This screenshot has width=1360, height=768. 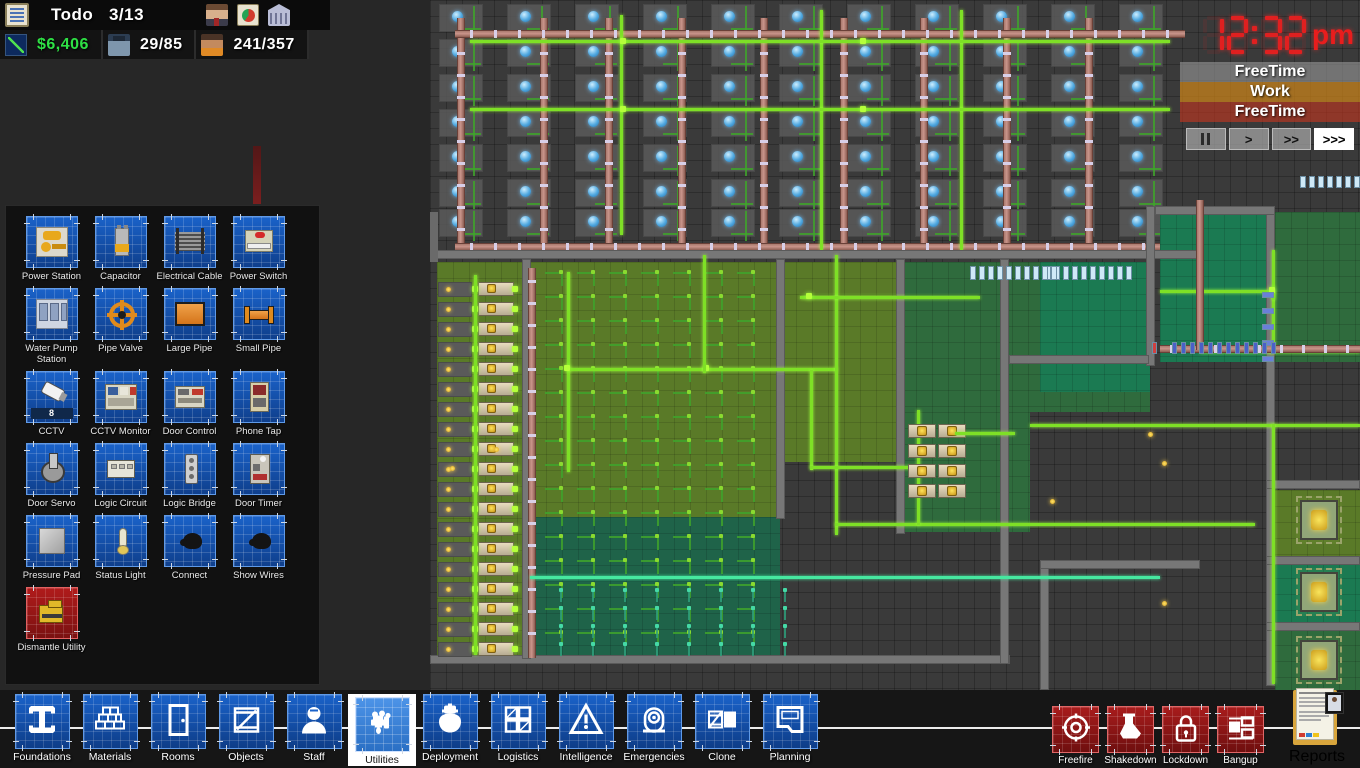 What do you see at coordinates (189, 469) in the screenshot?
I see `logic-bridge-icon` at bounding box center [189, 469].